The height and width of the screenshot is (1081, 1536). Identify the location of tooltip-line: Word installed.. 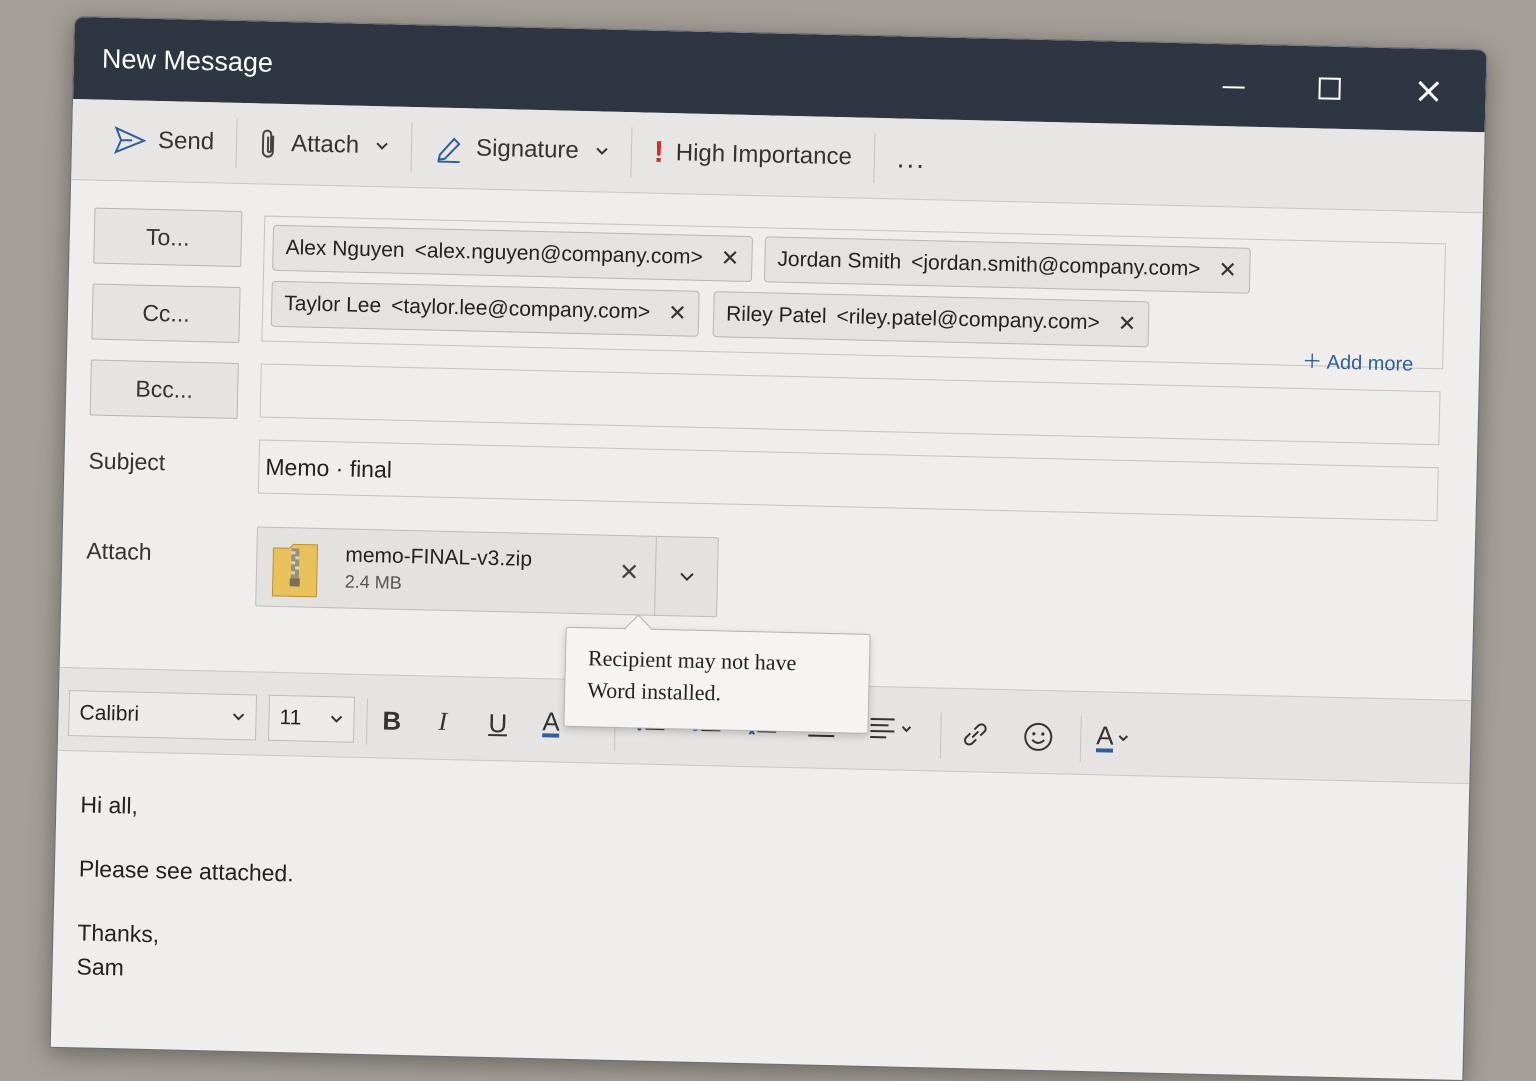
(654, 691).